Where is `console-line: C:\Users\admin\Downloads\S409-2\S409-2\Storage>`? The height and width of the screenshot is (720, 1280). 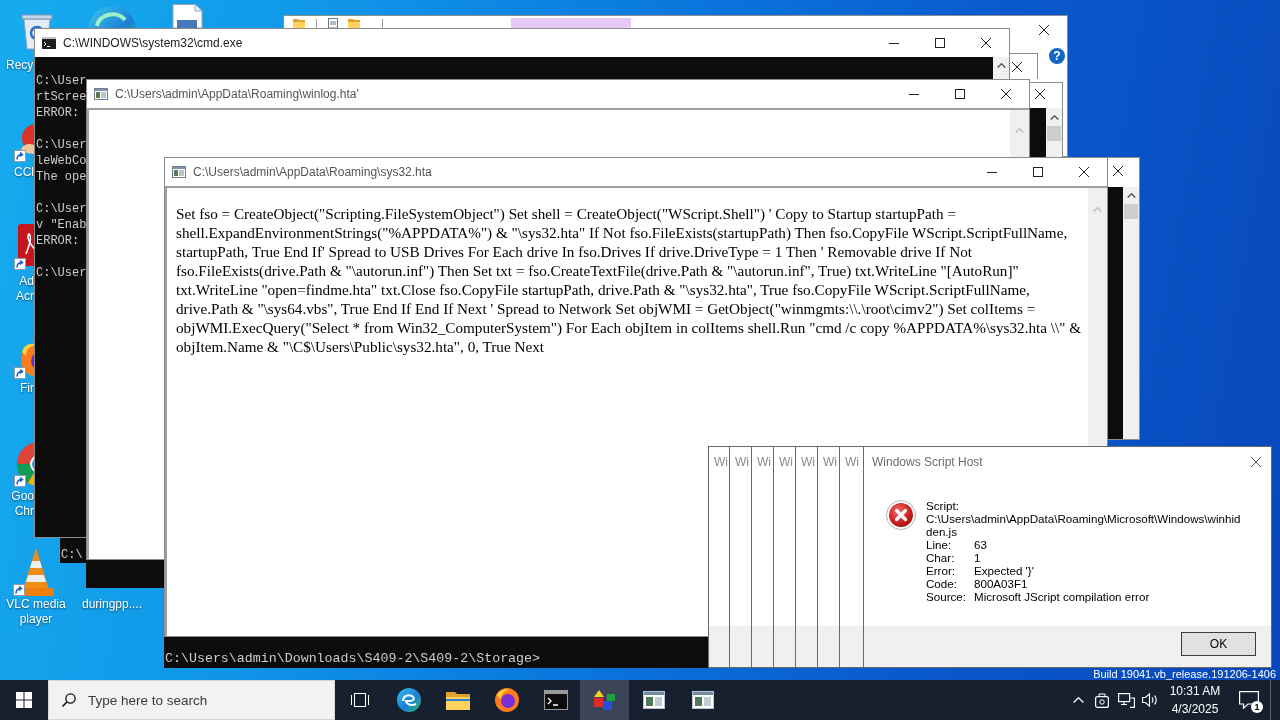 console-line: C:\Users\admin\Downloads\S409-2\S409-2\Storage> is located at coordinates (353, 659).